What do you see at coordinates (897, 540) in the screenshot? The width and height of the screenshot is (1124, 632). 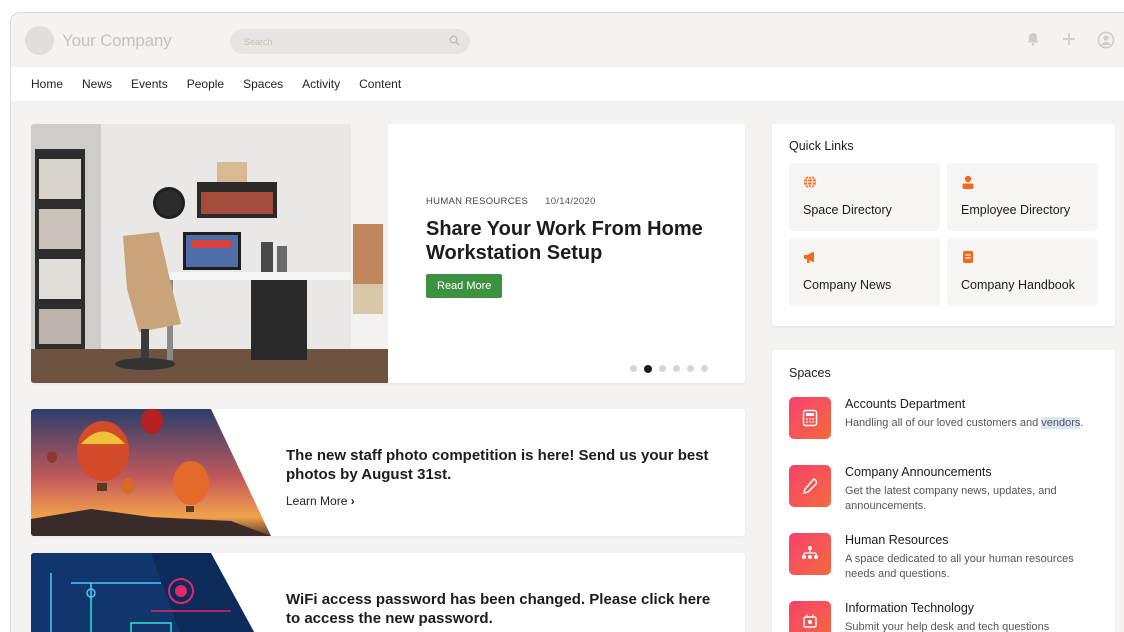 I see `space-name: Human Resources` at bounding box center [897, 540].